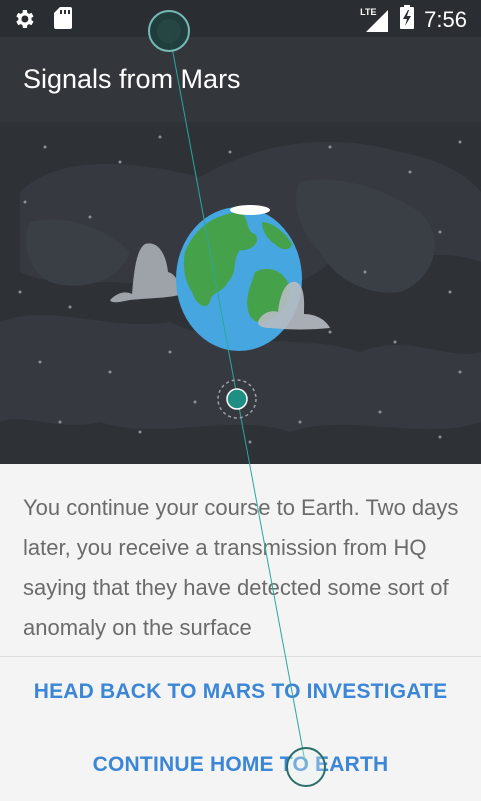 Image resolution: width=481 pixels, height=801 pixels. What do you see at coordinates (375, 20) in the screenshot?
I see `signal-icon: LTE` at bounding box center [375, 20].